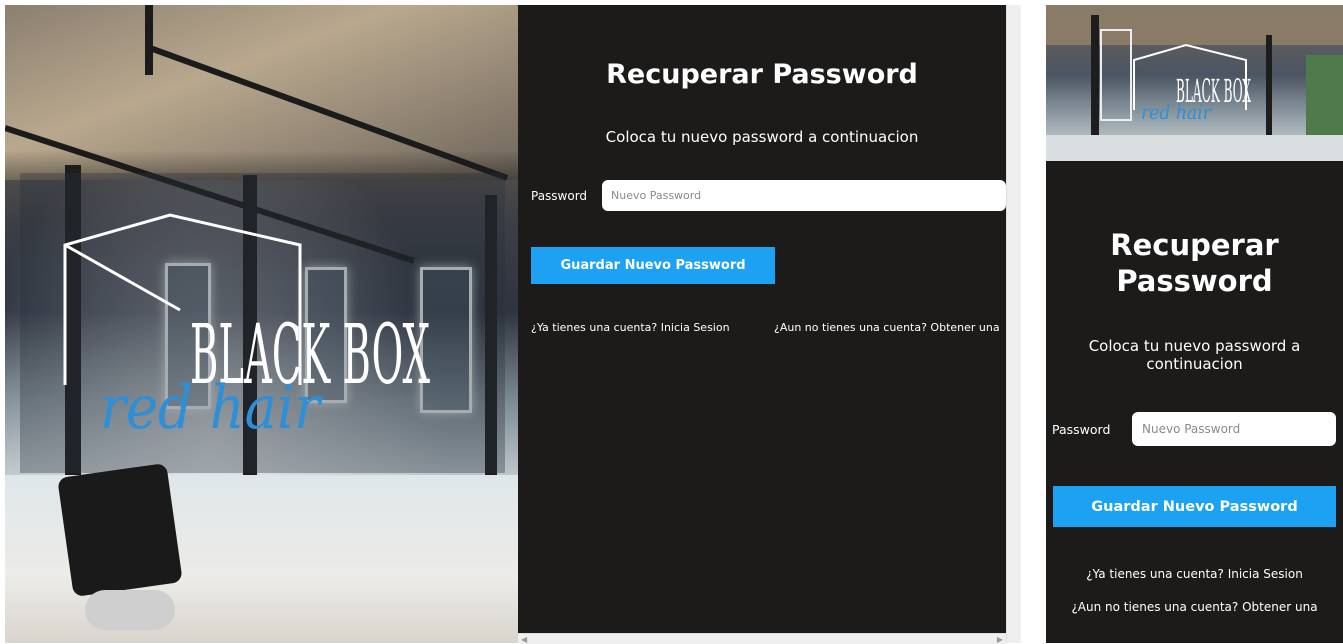  I want to click on barber-chair, so click(120, 530).